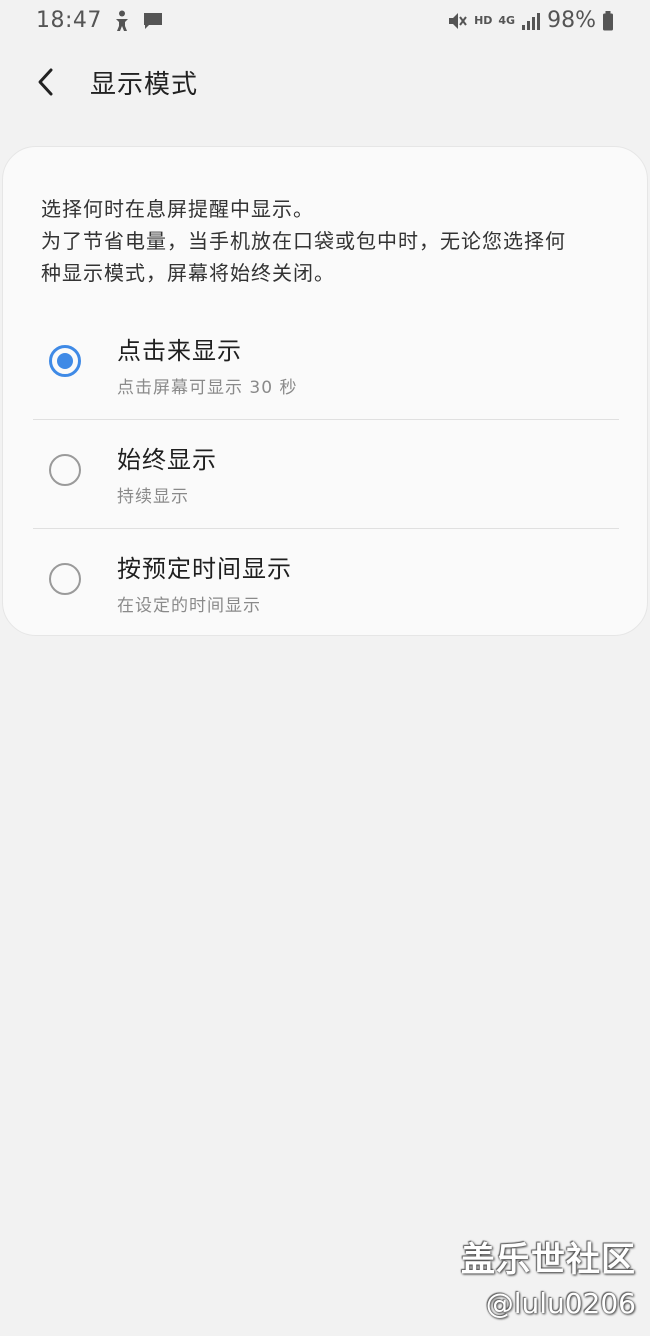  I want to click on option-title: 按预定时间显示, so click(204, 569).